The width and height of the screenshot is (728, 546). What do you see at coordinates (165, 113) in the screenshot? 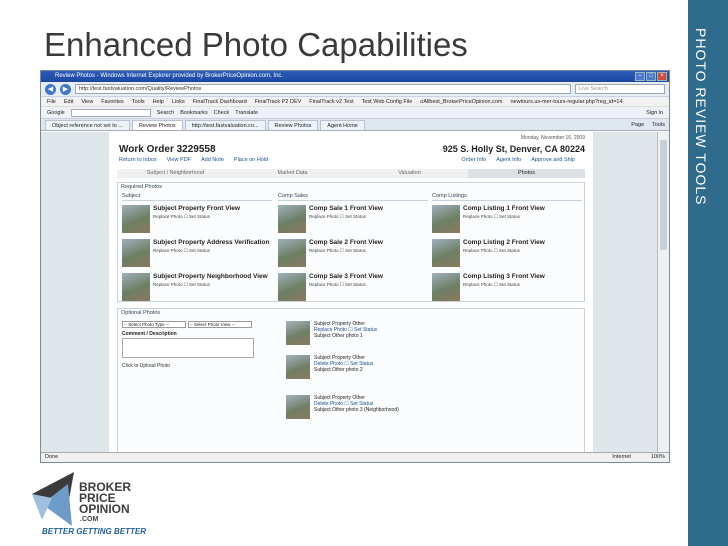
I see `google-search-button: Search` at bounding box center [165, 113].